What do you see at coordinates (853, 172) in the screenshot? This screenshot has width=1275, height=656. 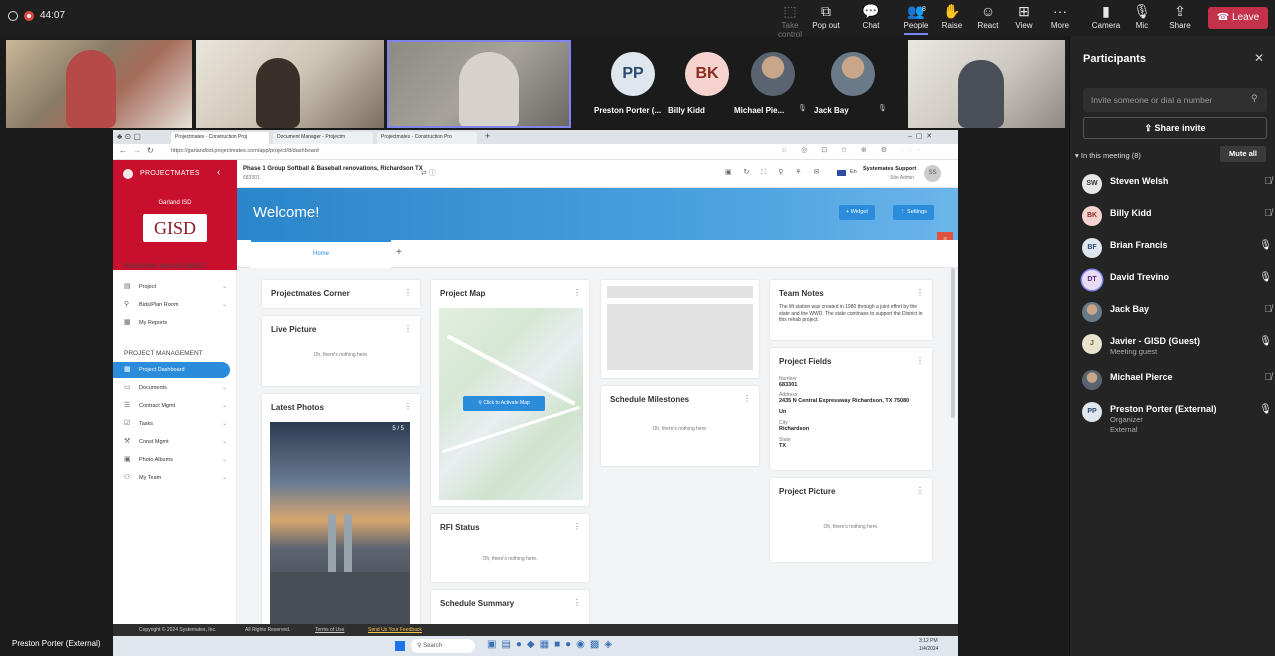 I see `language-select: En` at bounding box center [853, 172].